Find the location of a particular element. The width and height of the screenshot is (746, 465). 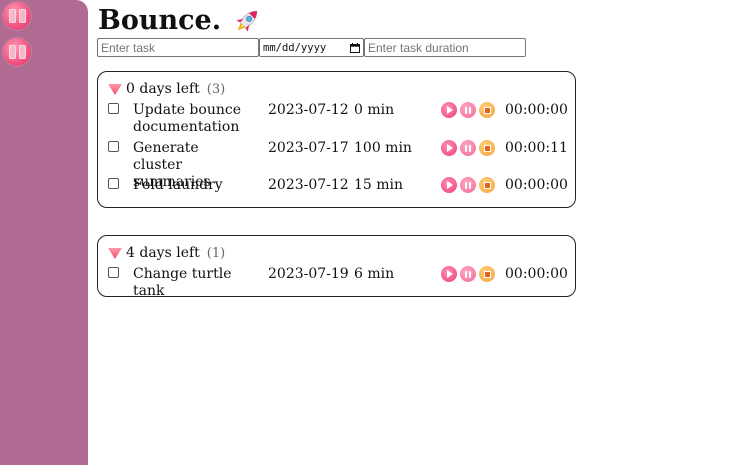

app-title: Bounce. is located at coordinates (160, 20).